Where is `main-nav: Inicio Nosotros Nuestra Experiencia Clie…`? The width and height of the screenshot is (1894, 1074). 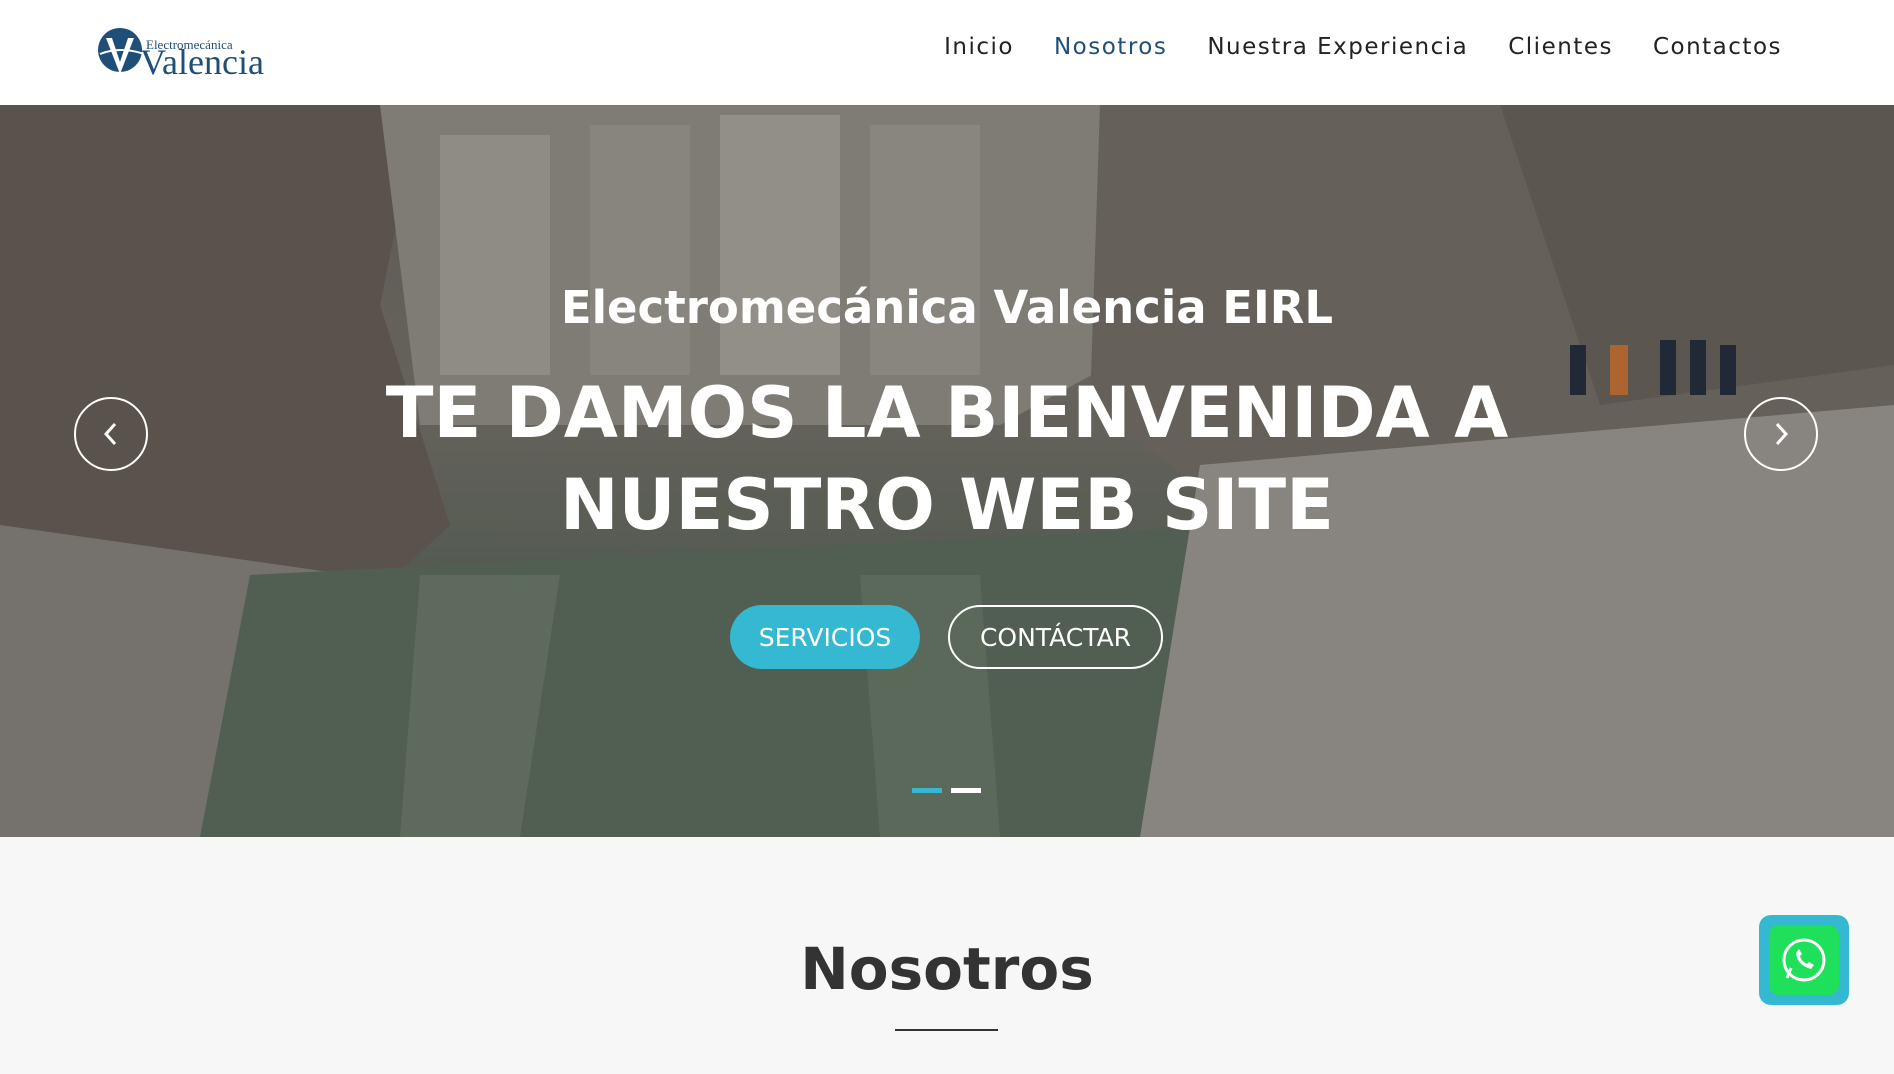
main-nav: Inicio Nosotros Nuestra Experiencia Clie… is located at coordinates (1363, 47).